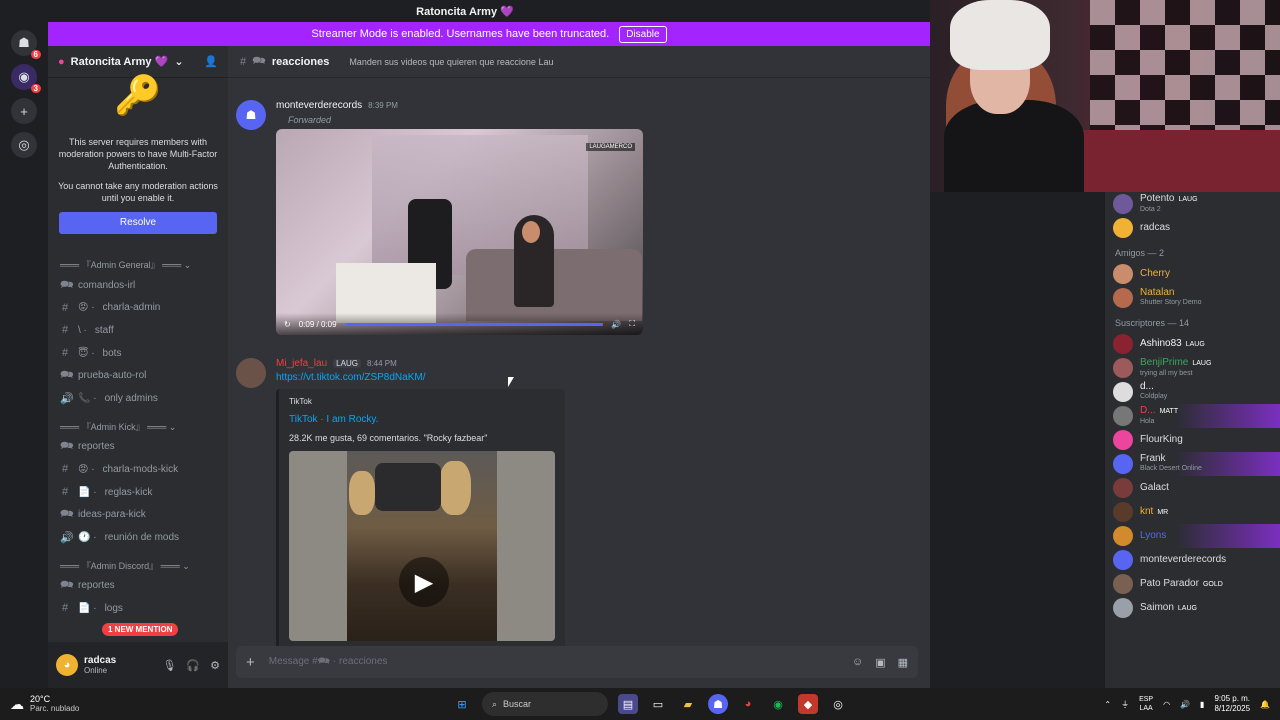 The width and height of the screenshot is (1280, 720). I want to click on play-icon: ▶, so click(424, 582).